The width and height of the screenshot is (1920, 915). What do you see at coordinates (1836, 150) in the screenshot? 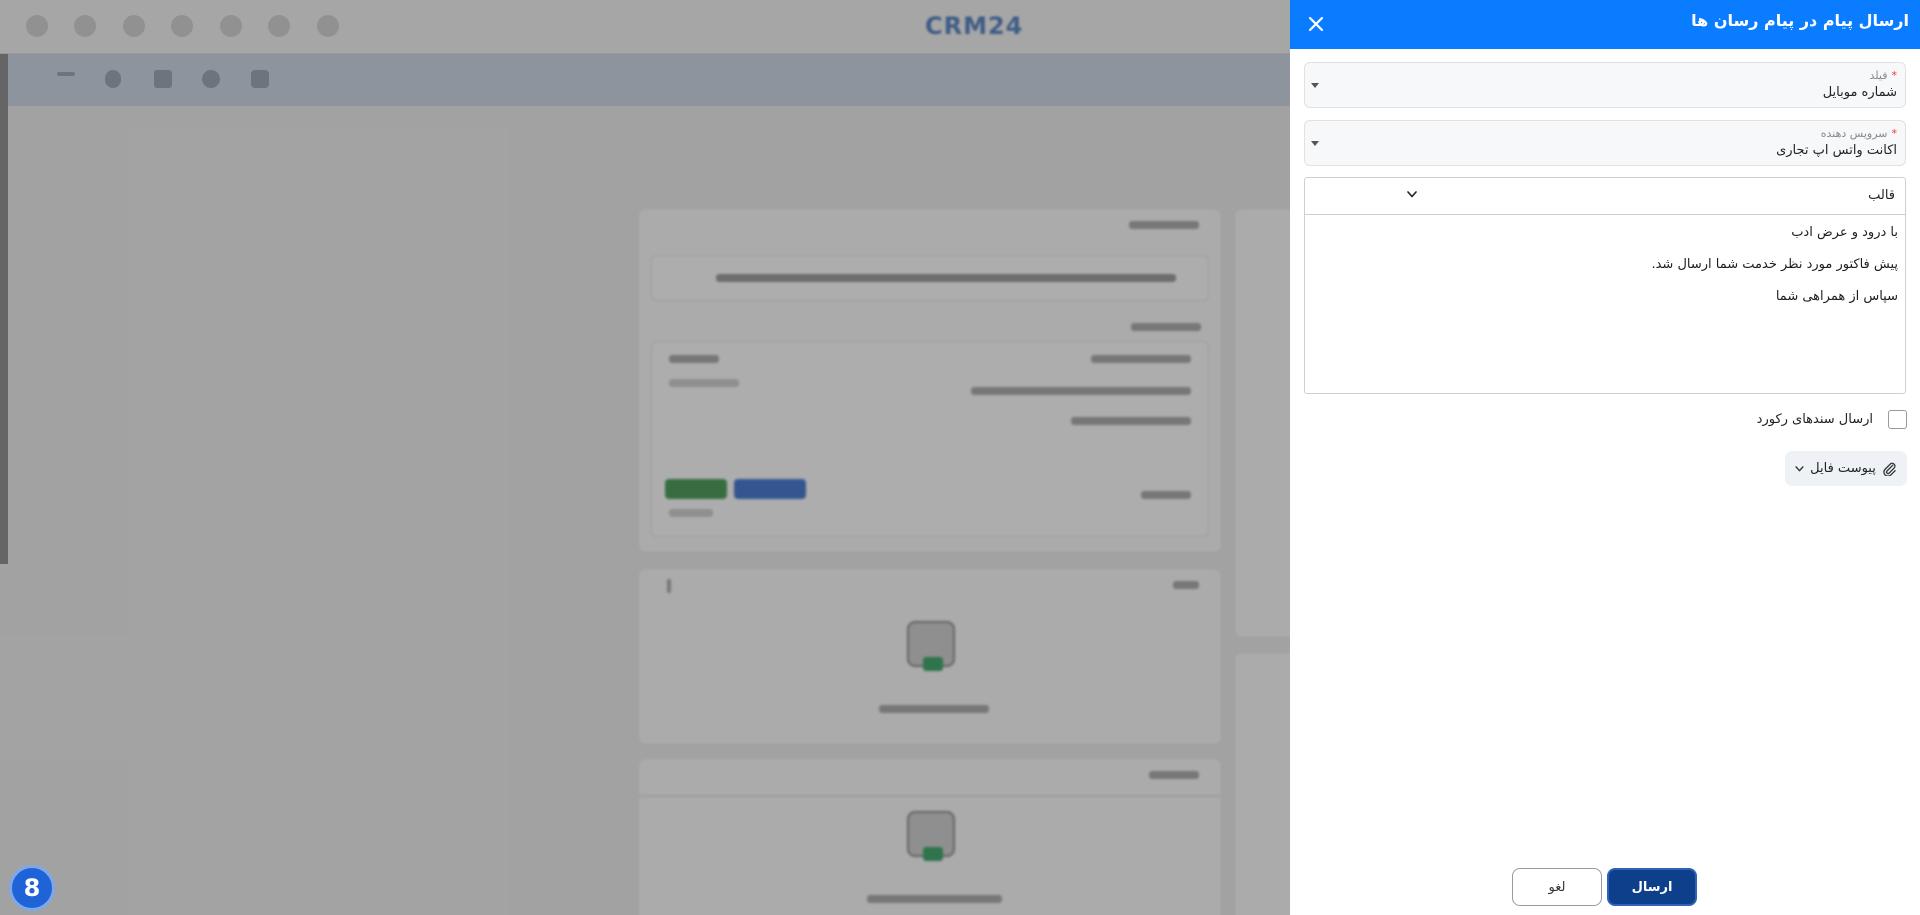
I see `provider-select-value: اکانت واتس اپ تجاری` at bounding box center [1836, 150].